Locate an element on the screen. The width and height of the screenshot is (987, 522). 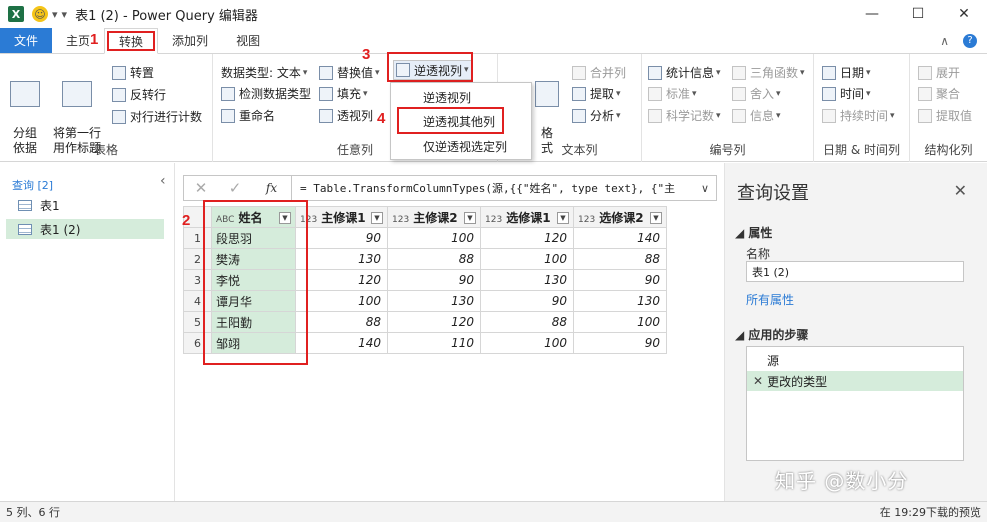
step-item: 源 is located at coordinates (855, 360).